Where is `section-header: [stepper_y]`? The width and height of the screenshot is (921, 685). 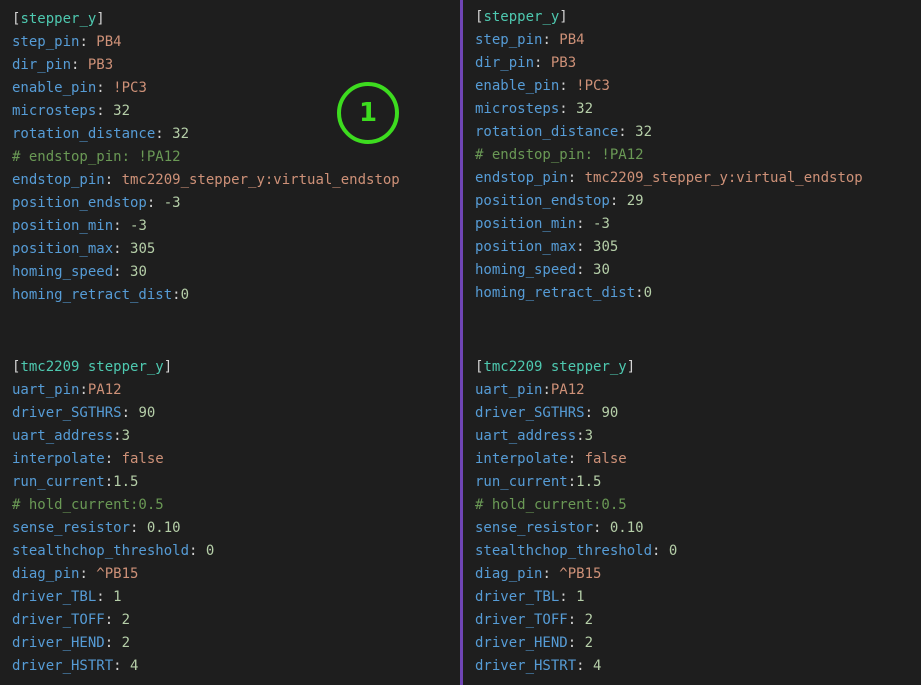 section-header: [stepper_y] is located at coordinates (206, 19).